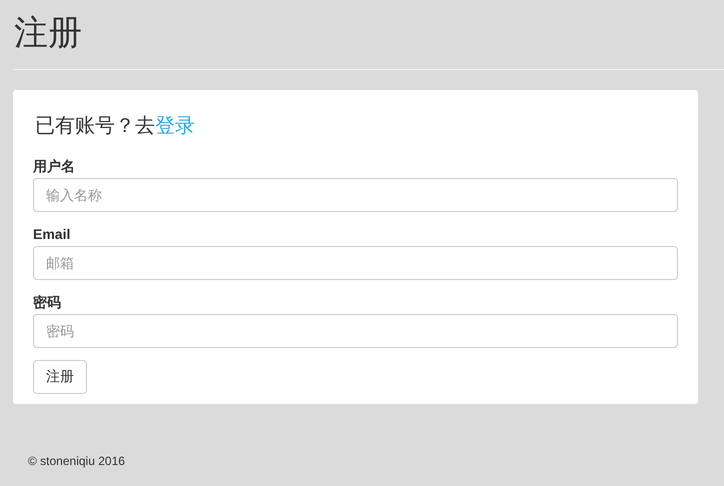 This screenshot has height=486, width=724. What do you see at coordinates (51, 234) in the screenshot?
I see `field-label: Email` at bounding box center [51, 234].